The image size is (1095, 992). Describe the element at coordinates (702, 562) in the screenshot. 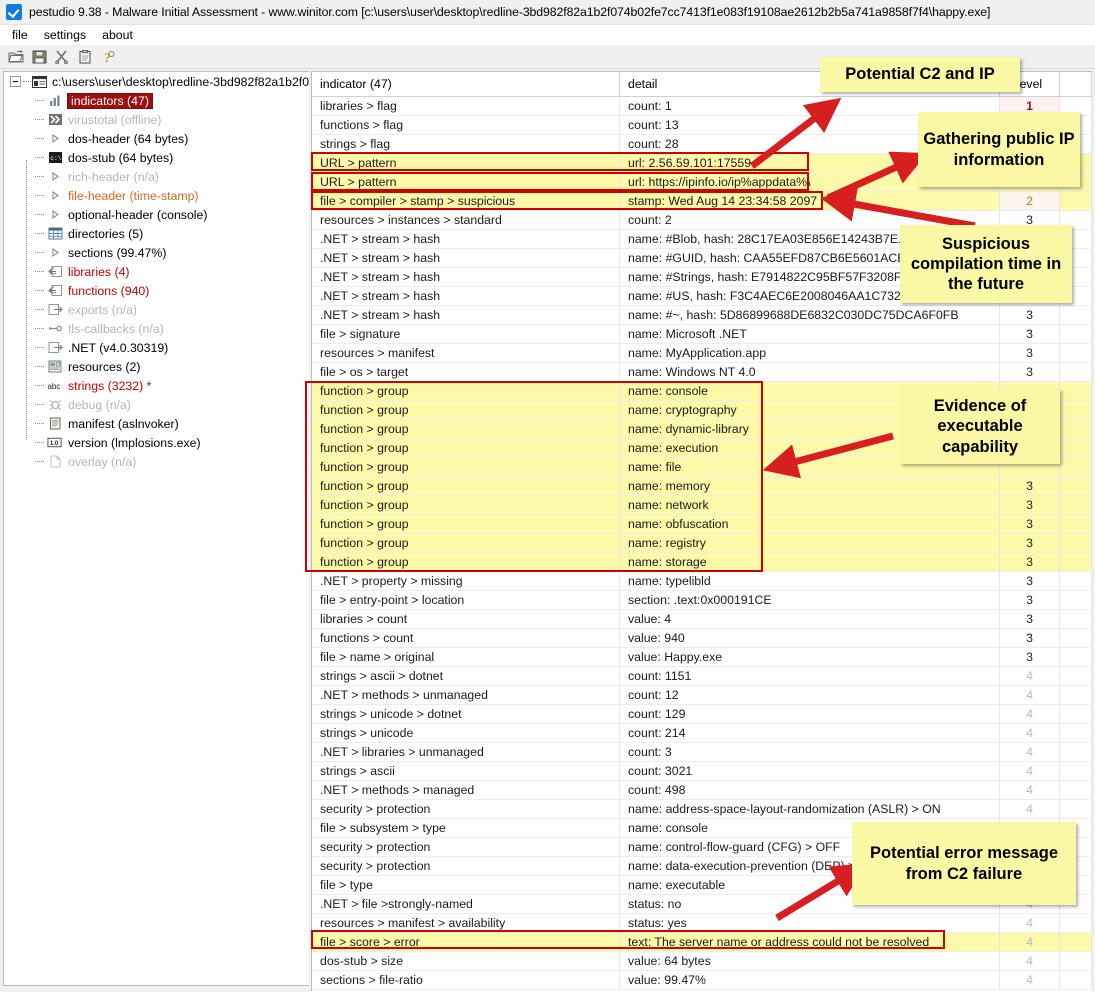

I see `grid-row: function > group name: storage 3` at that location.